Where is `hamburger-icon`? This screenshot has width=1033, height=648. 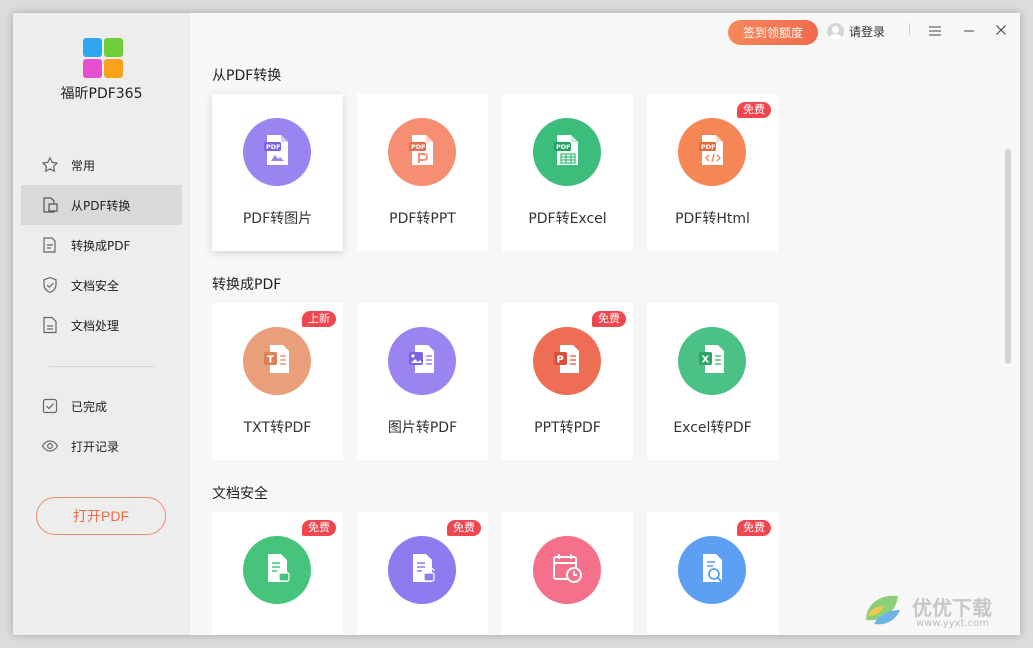
hamburger-icon is located at coordinates (935, 30).